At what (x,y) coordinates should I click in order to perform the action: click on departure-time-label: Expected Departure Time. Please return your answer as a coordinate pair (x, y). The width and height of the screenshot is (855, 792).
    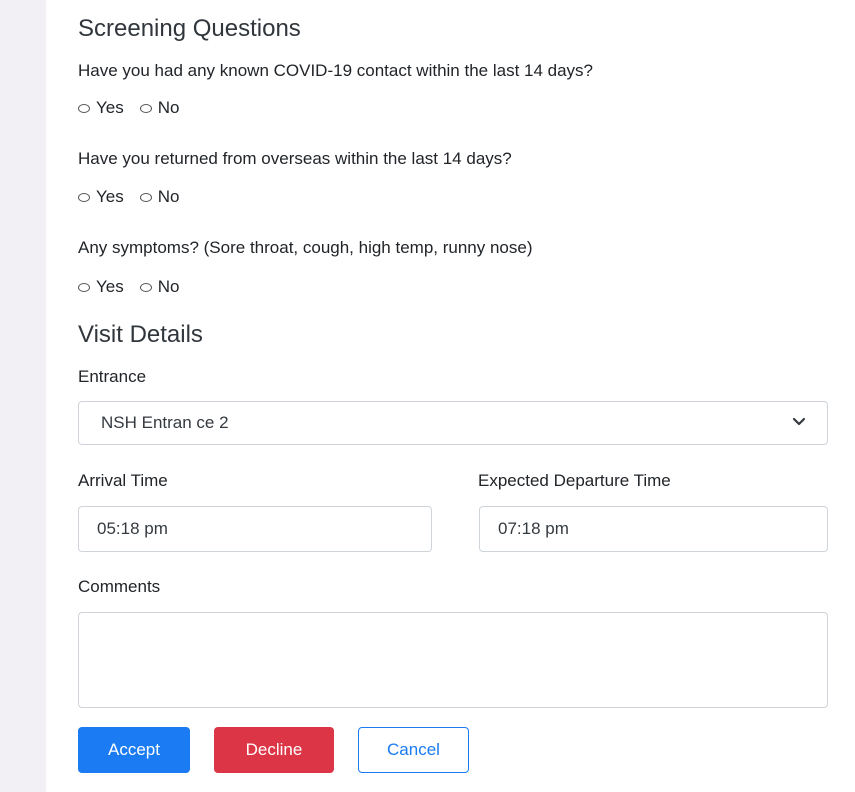
    Looking at the image, I should click on (574, 480).